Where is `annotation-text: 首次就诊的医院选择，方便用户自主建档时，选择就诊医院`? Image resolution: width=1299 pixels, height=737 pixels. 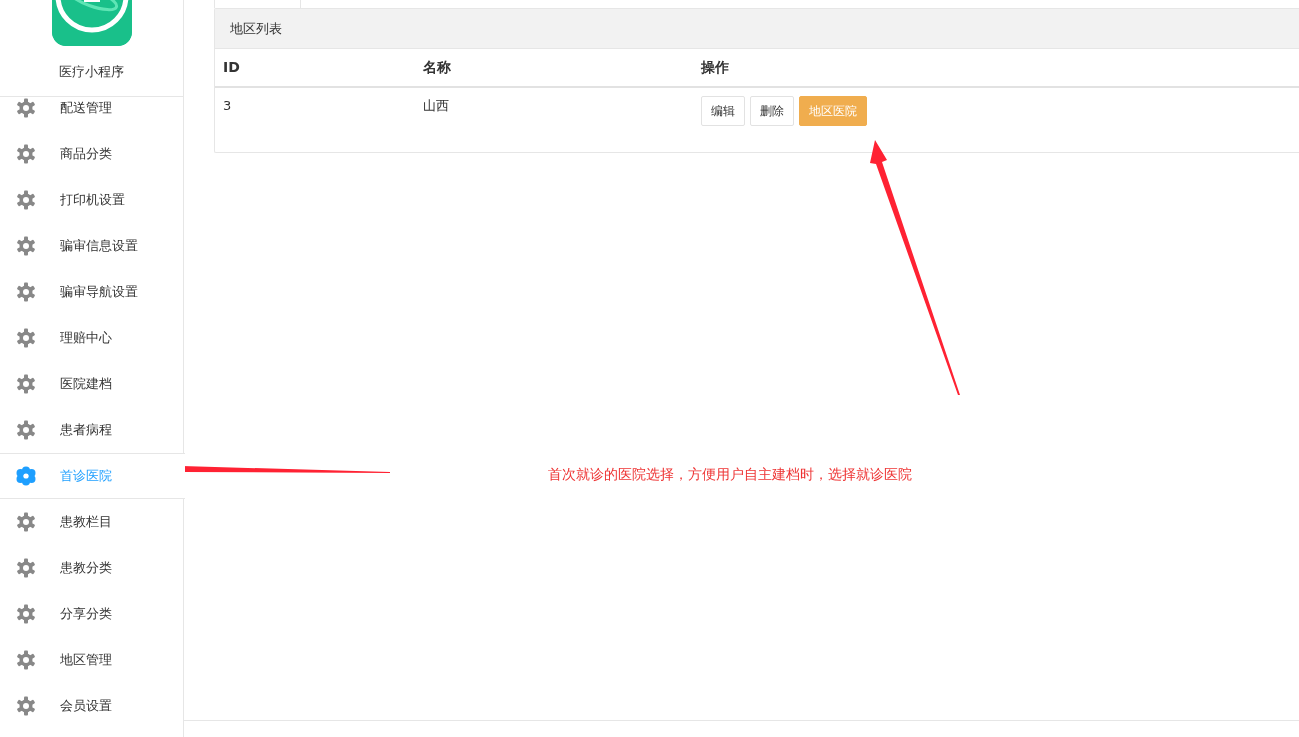
annotation-text: 首次就诊的医院选择，方便用户自主建档时，选择就诊医院 is located at coordinates (730, 474).